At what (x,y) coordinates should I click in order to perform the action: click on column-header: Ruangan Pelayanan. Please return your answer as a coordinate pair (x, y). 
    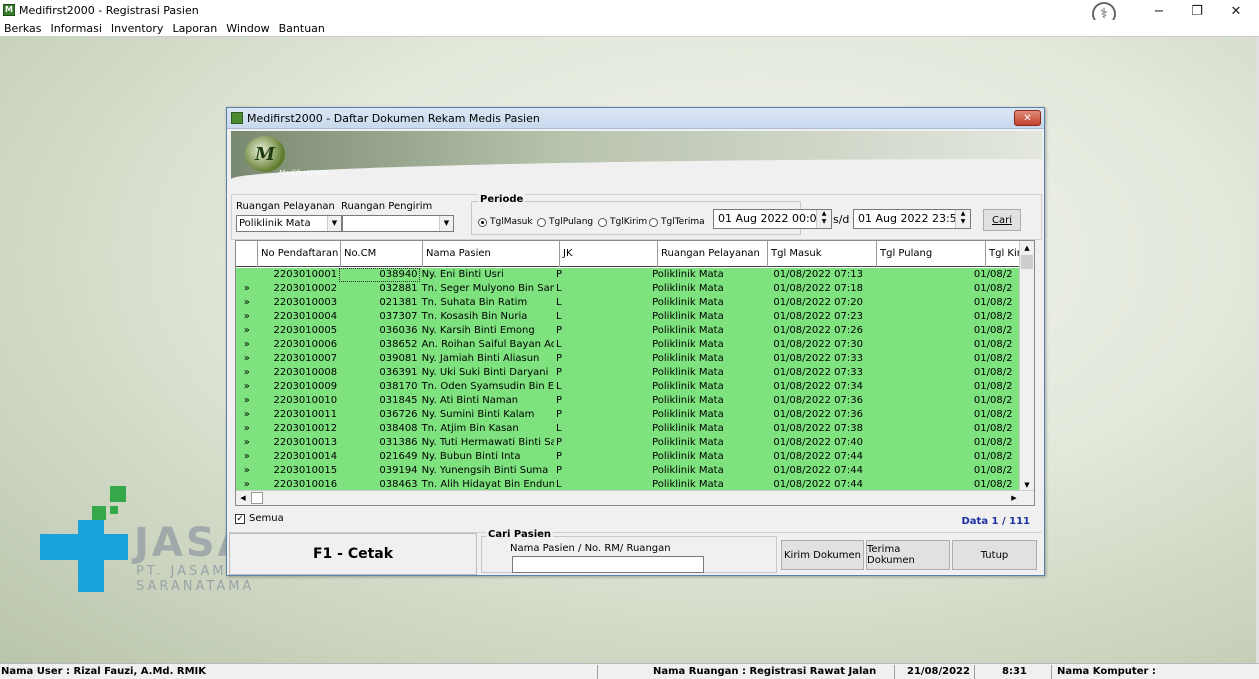
    Looking at the image, I should click on (713, 254).